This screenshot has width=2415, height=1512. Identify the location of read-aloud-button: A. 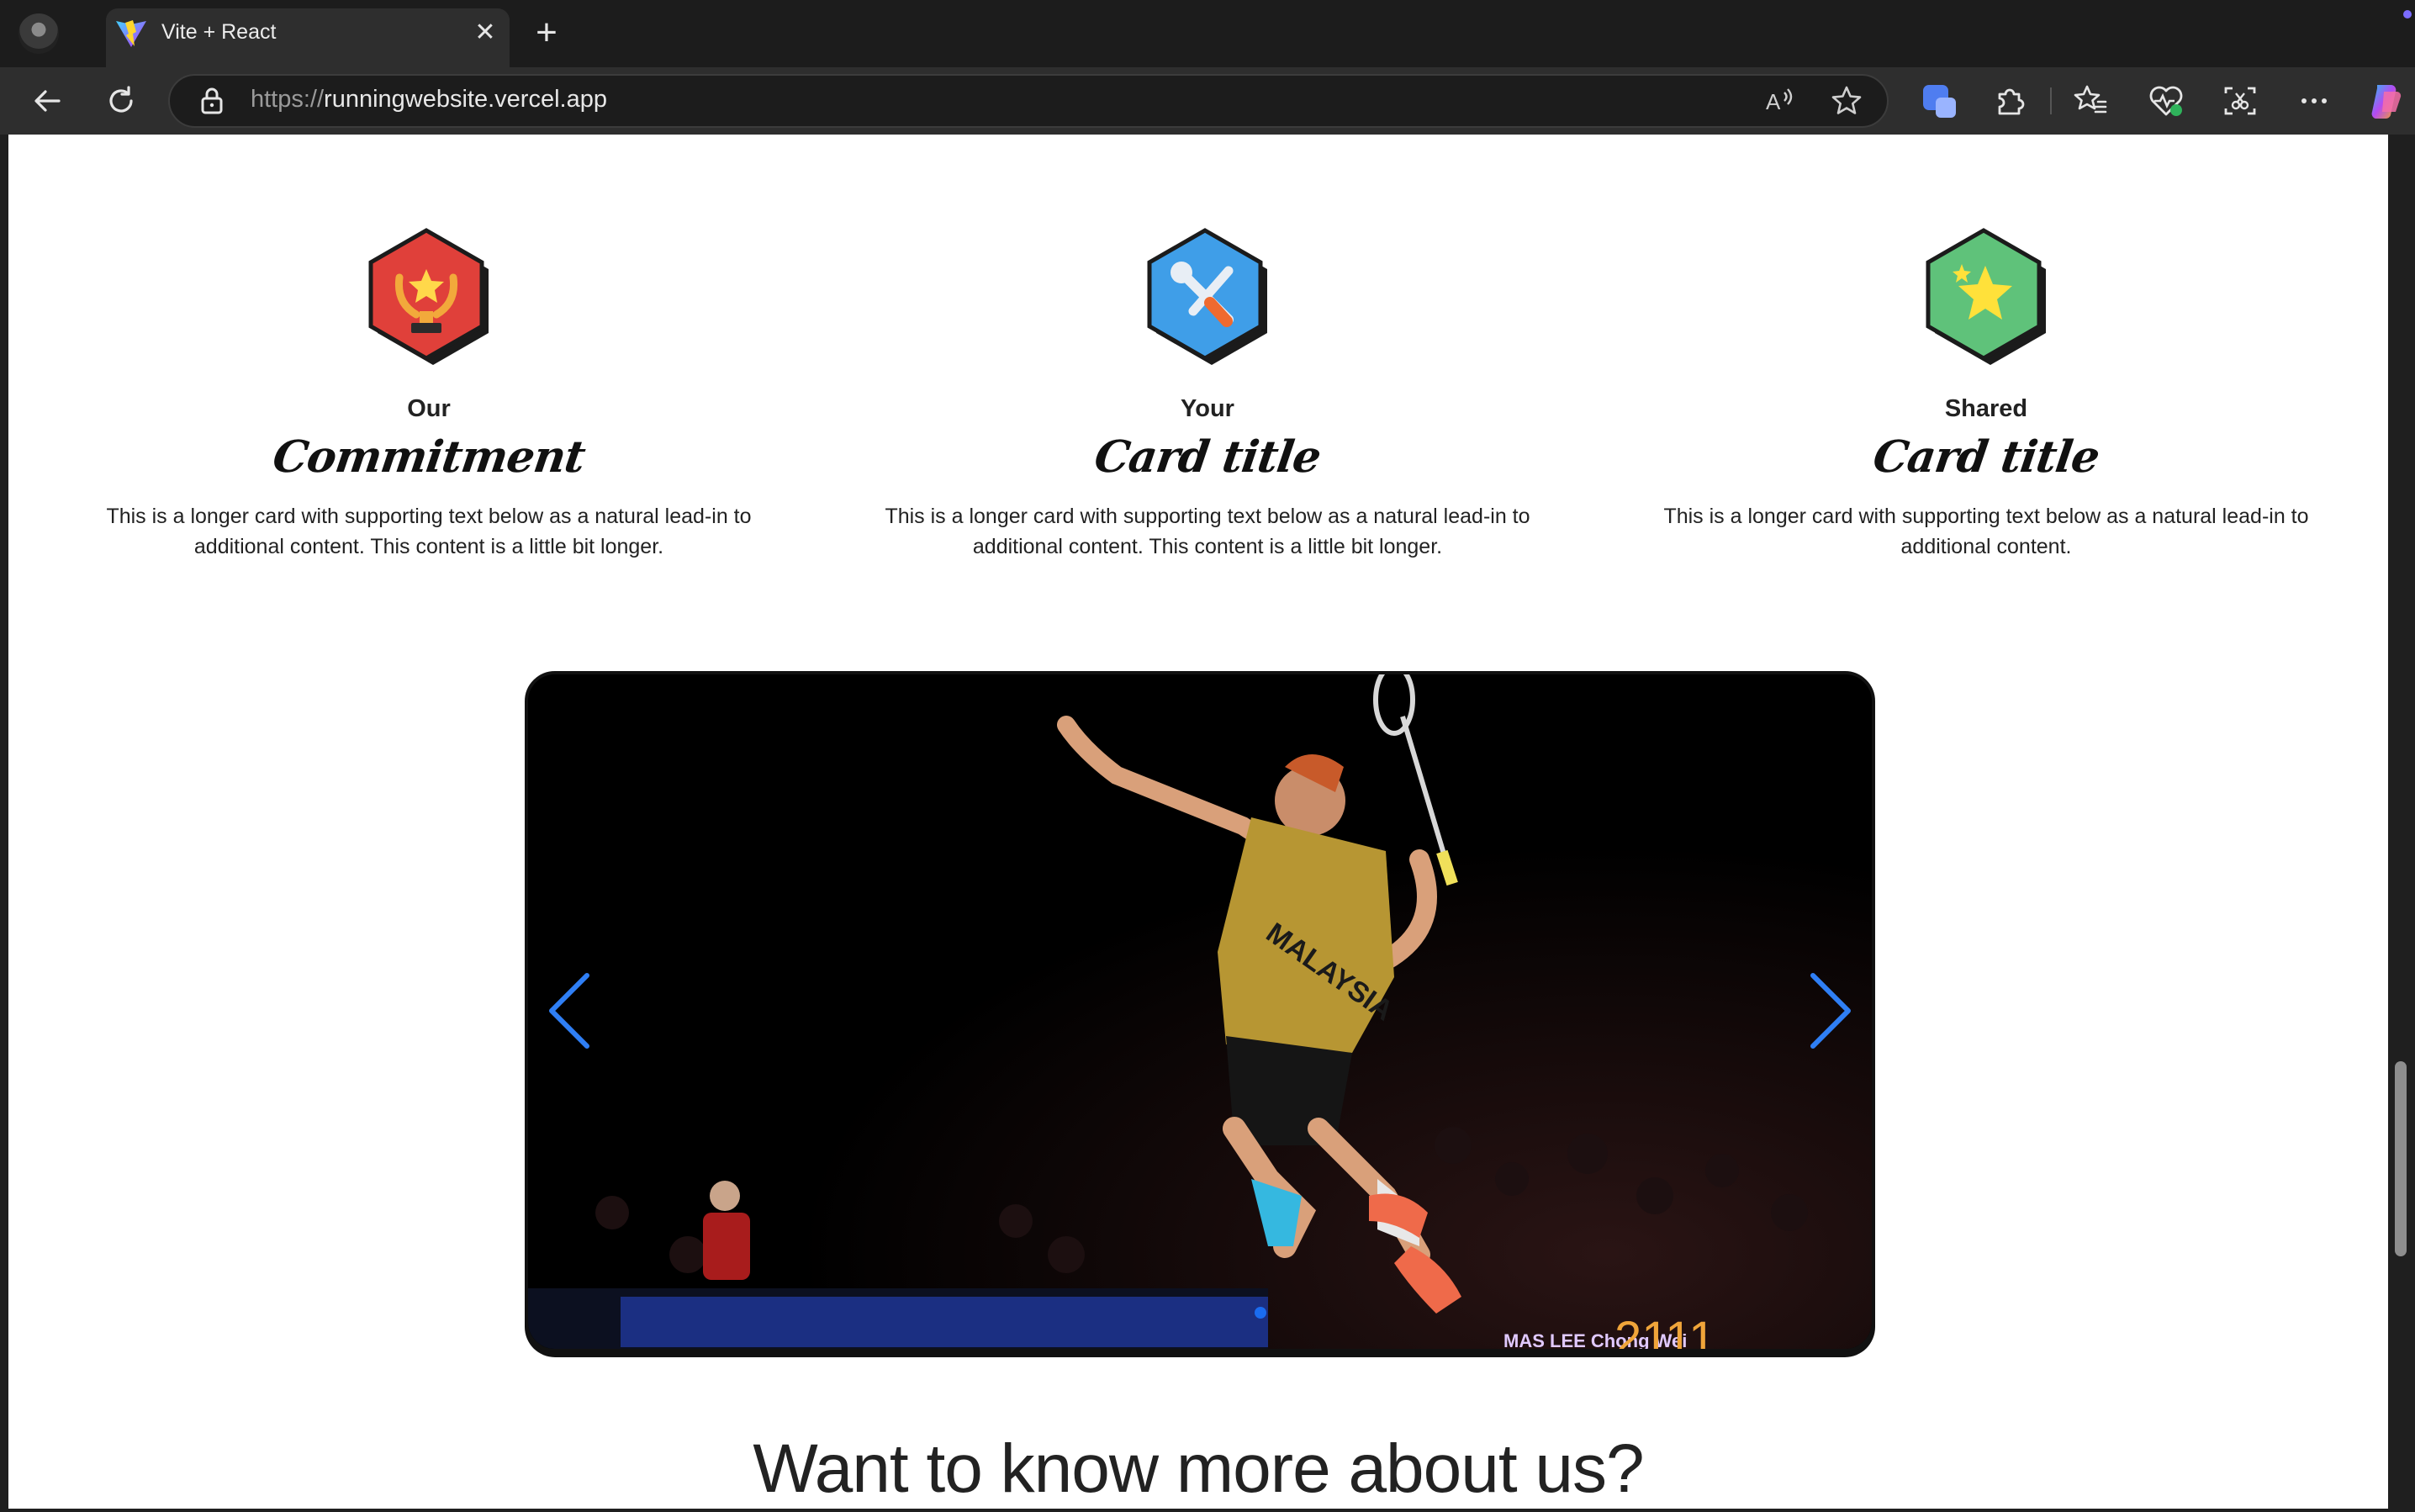
(1779, 101).